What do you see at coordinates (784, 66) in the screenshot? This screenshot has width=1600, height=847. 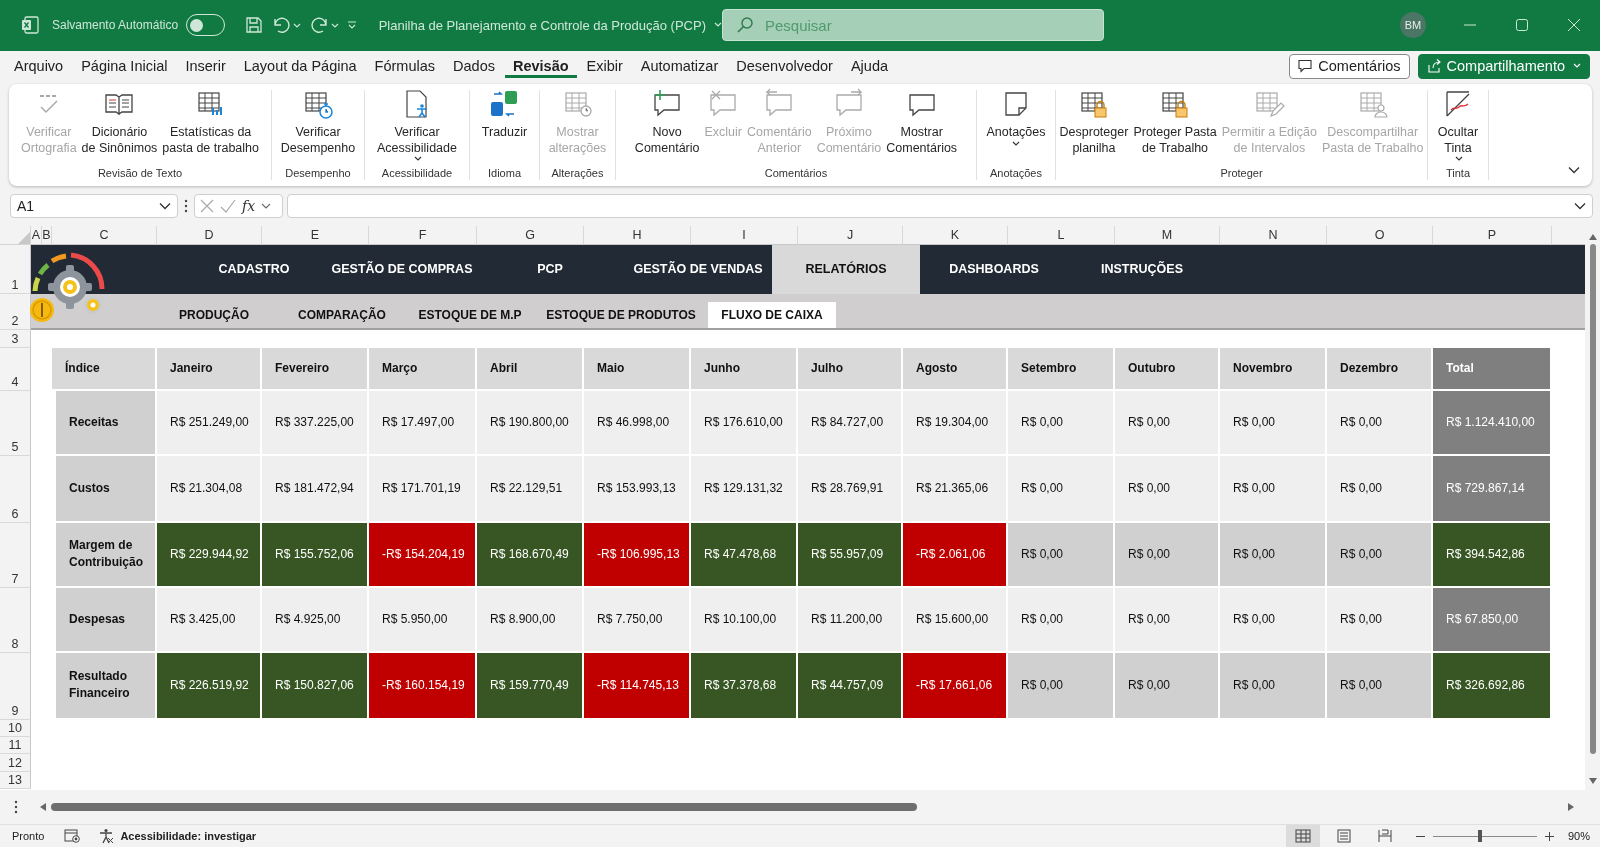 I see `menu-tab: Desenvolvedor` at bounding box center [784, 66].